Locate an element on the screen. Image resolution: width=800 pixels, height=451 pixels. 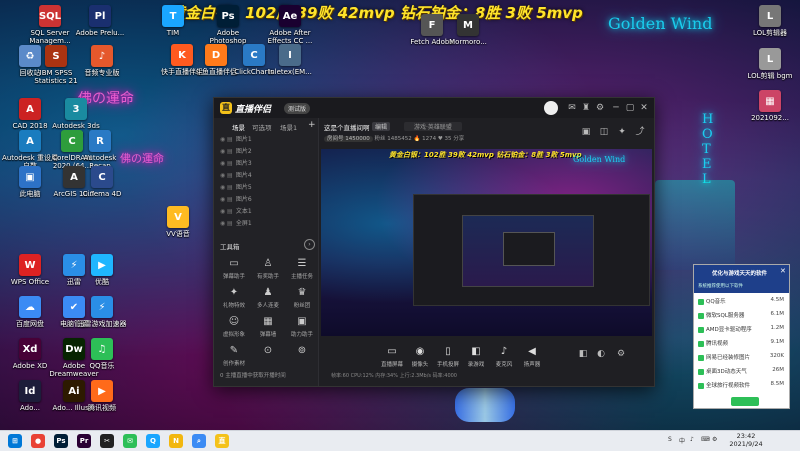
capcut-taskbar-icon: ✂ is located at coordinates (107, 441).